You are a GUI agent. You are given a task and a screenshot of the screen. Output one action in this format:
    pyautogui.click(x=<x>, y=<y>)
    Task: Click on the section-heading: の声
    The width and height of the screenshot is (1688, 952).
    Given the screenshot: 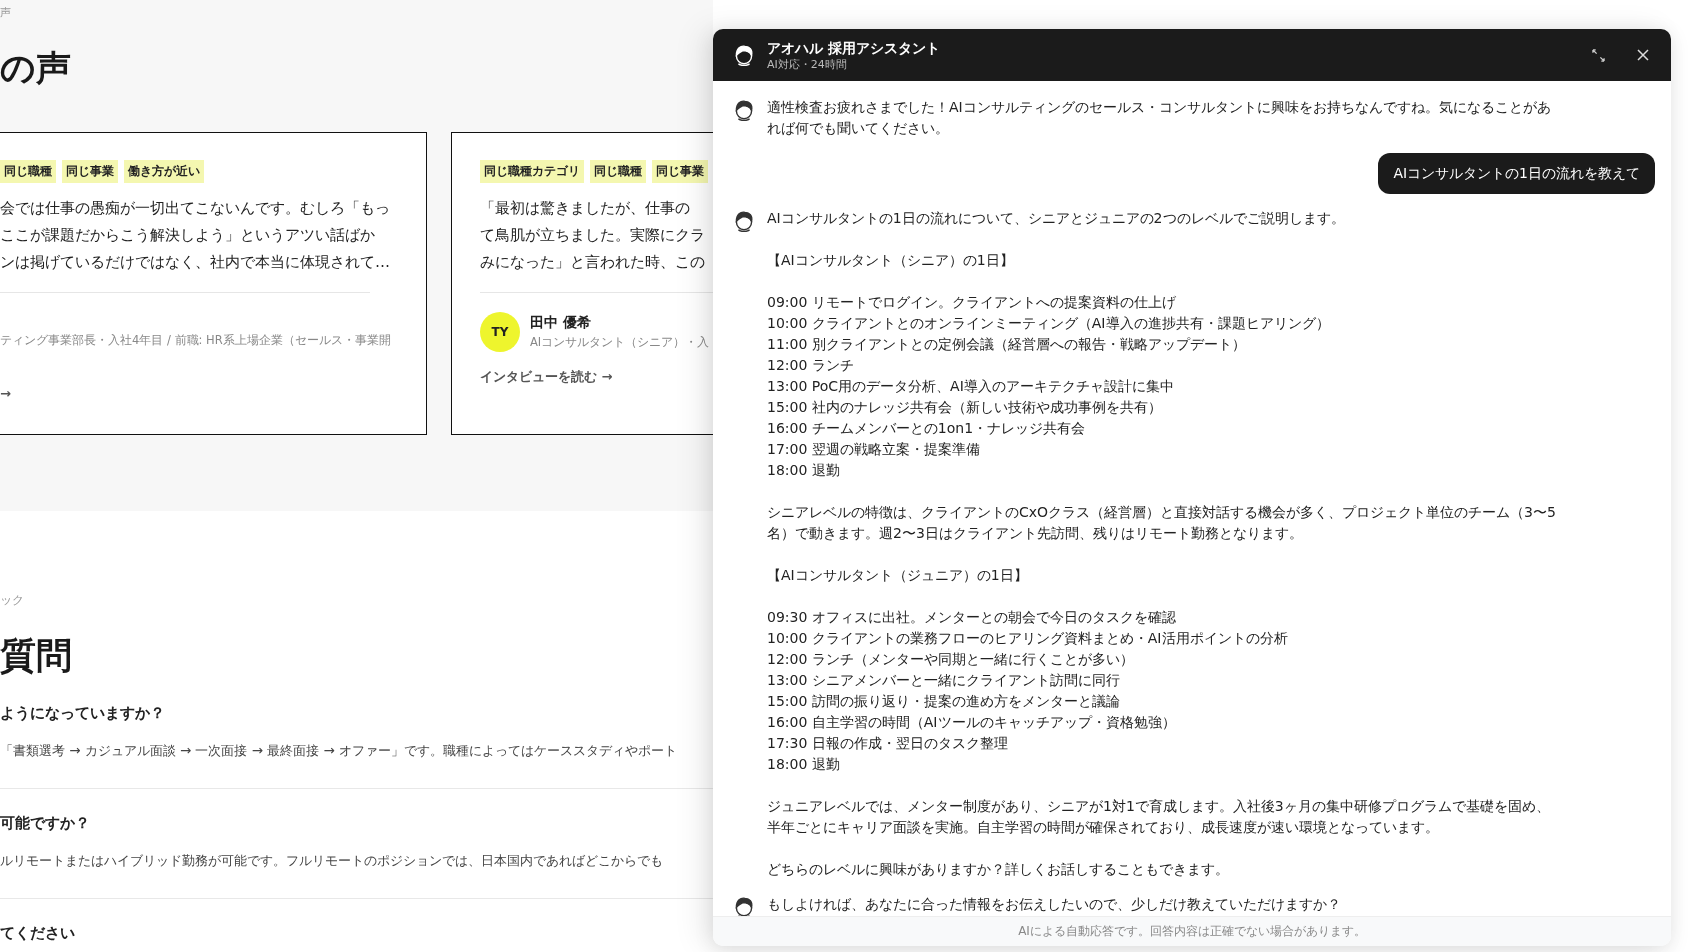 What is the action you would take?
    pyautogui.click(x=35, y=68)
    